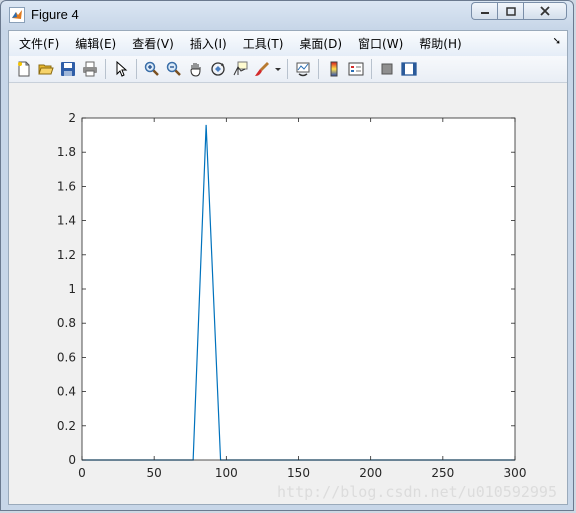 This screenshot has width=576, height=513. I want to click on data-cursor-icon, so click(240, 69).